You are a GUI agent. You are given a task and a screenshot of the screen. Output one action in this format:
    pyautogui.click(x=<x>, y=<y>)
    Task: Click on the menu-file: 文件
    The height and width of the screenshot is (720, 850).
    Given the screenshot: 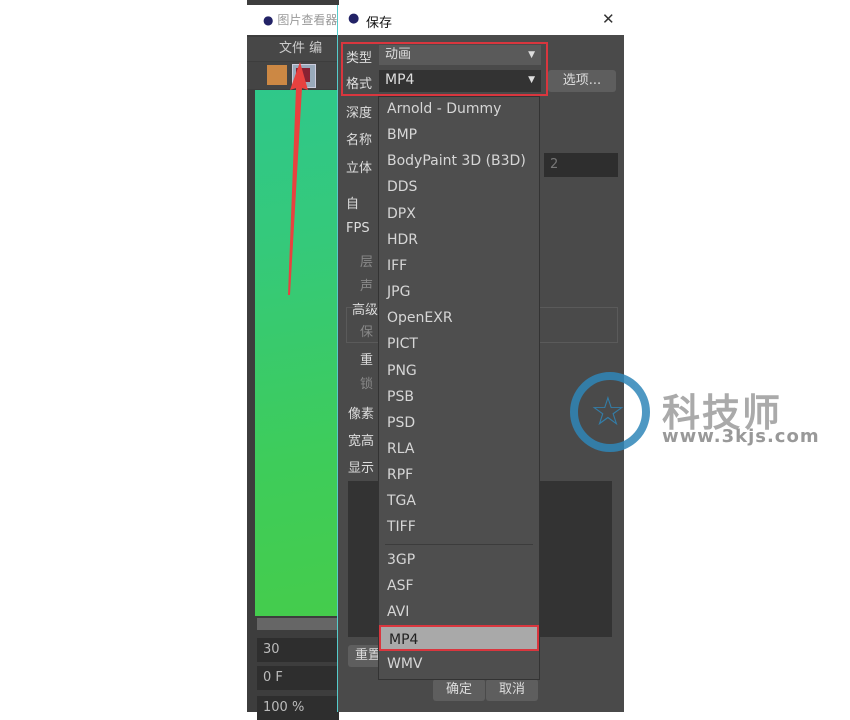 What is the action you would take?
    pyautogui.click(x=292, y=48)
    